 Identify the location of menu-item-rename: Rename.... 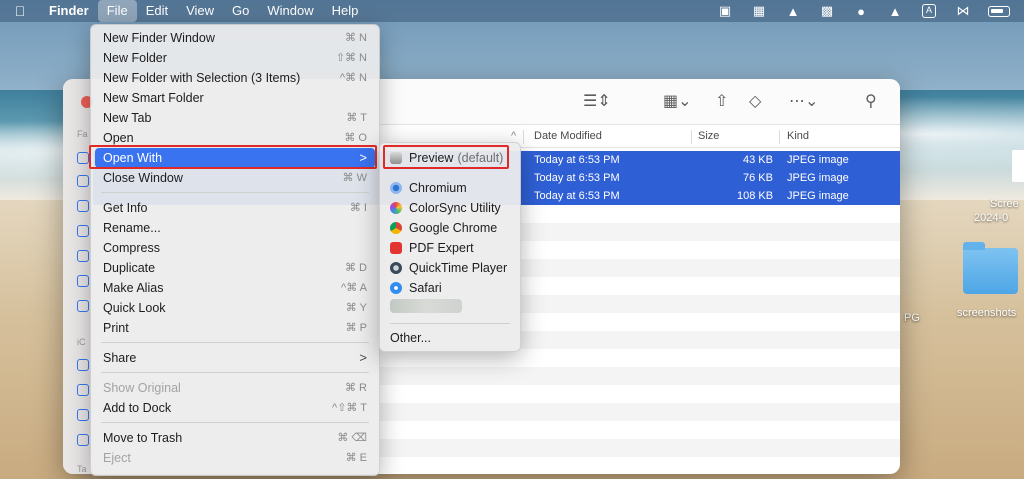
(235, 228).